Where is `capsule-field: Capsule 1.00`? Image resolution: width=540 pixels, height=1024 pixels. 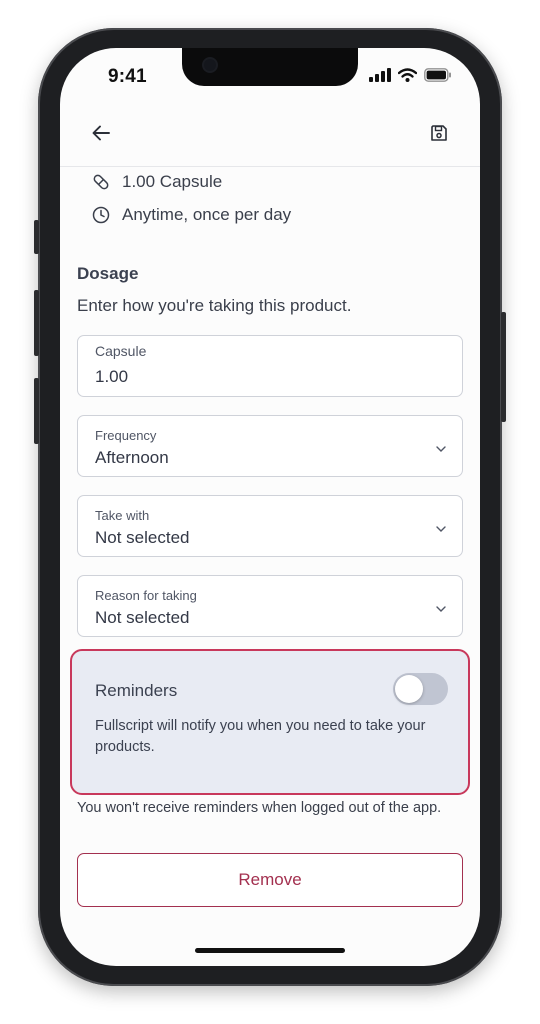
capsule-field: Capsule 1.00 is located at coordinates (270, 366).